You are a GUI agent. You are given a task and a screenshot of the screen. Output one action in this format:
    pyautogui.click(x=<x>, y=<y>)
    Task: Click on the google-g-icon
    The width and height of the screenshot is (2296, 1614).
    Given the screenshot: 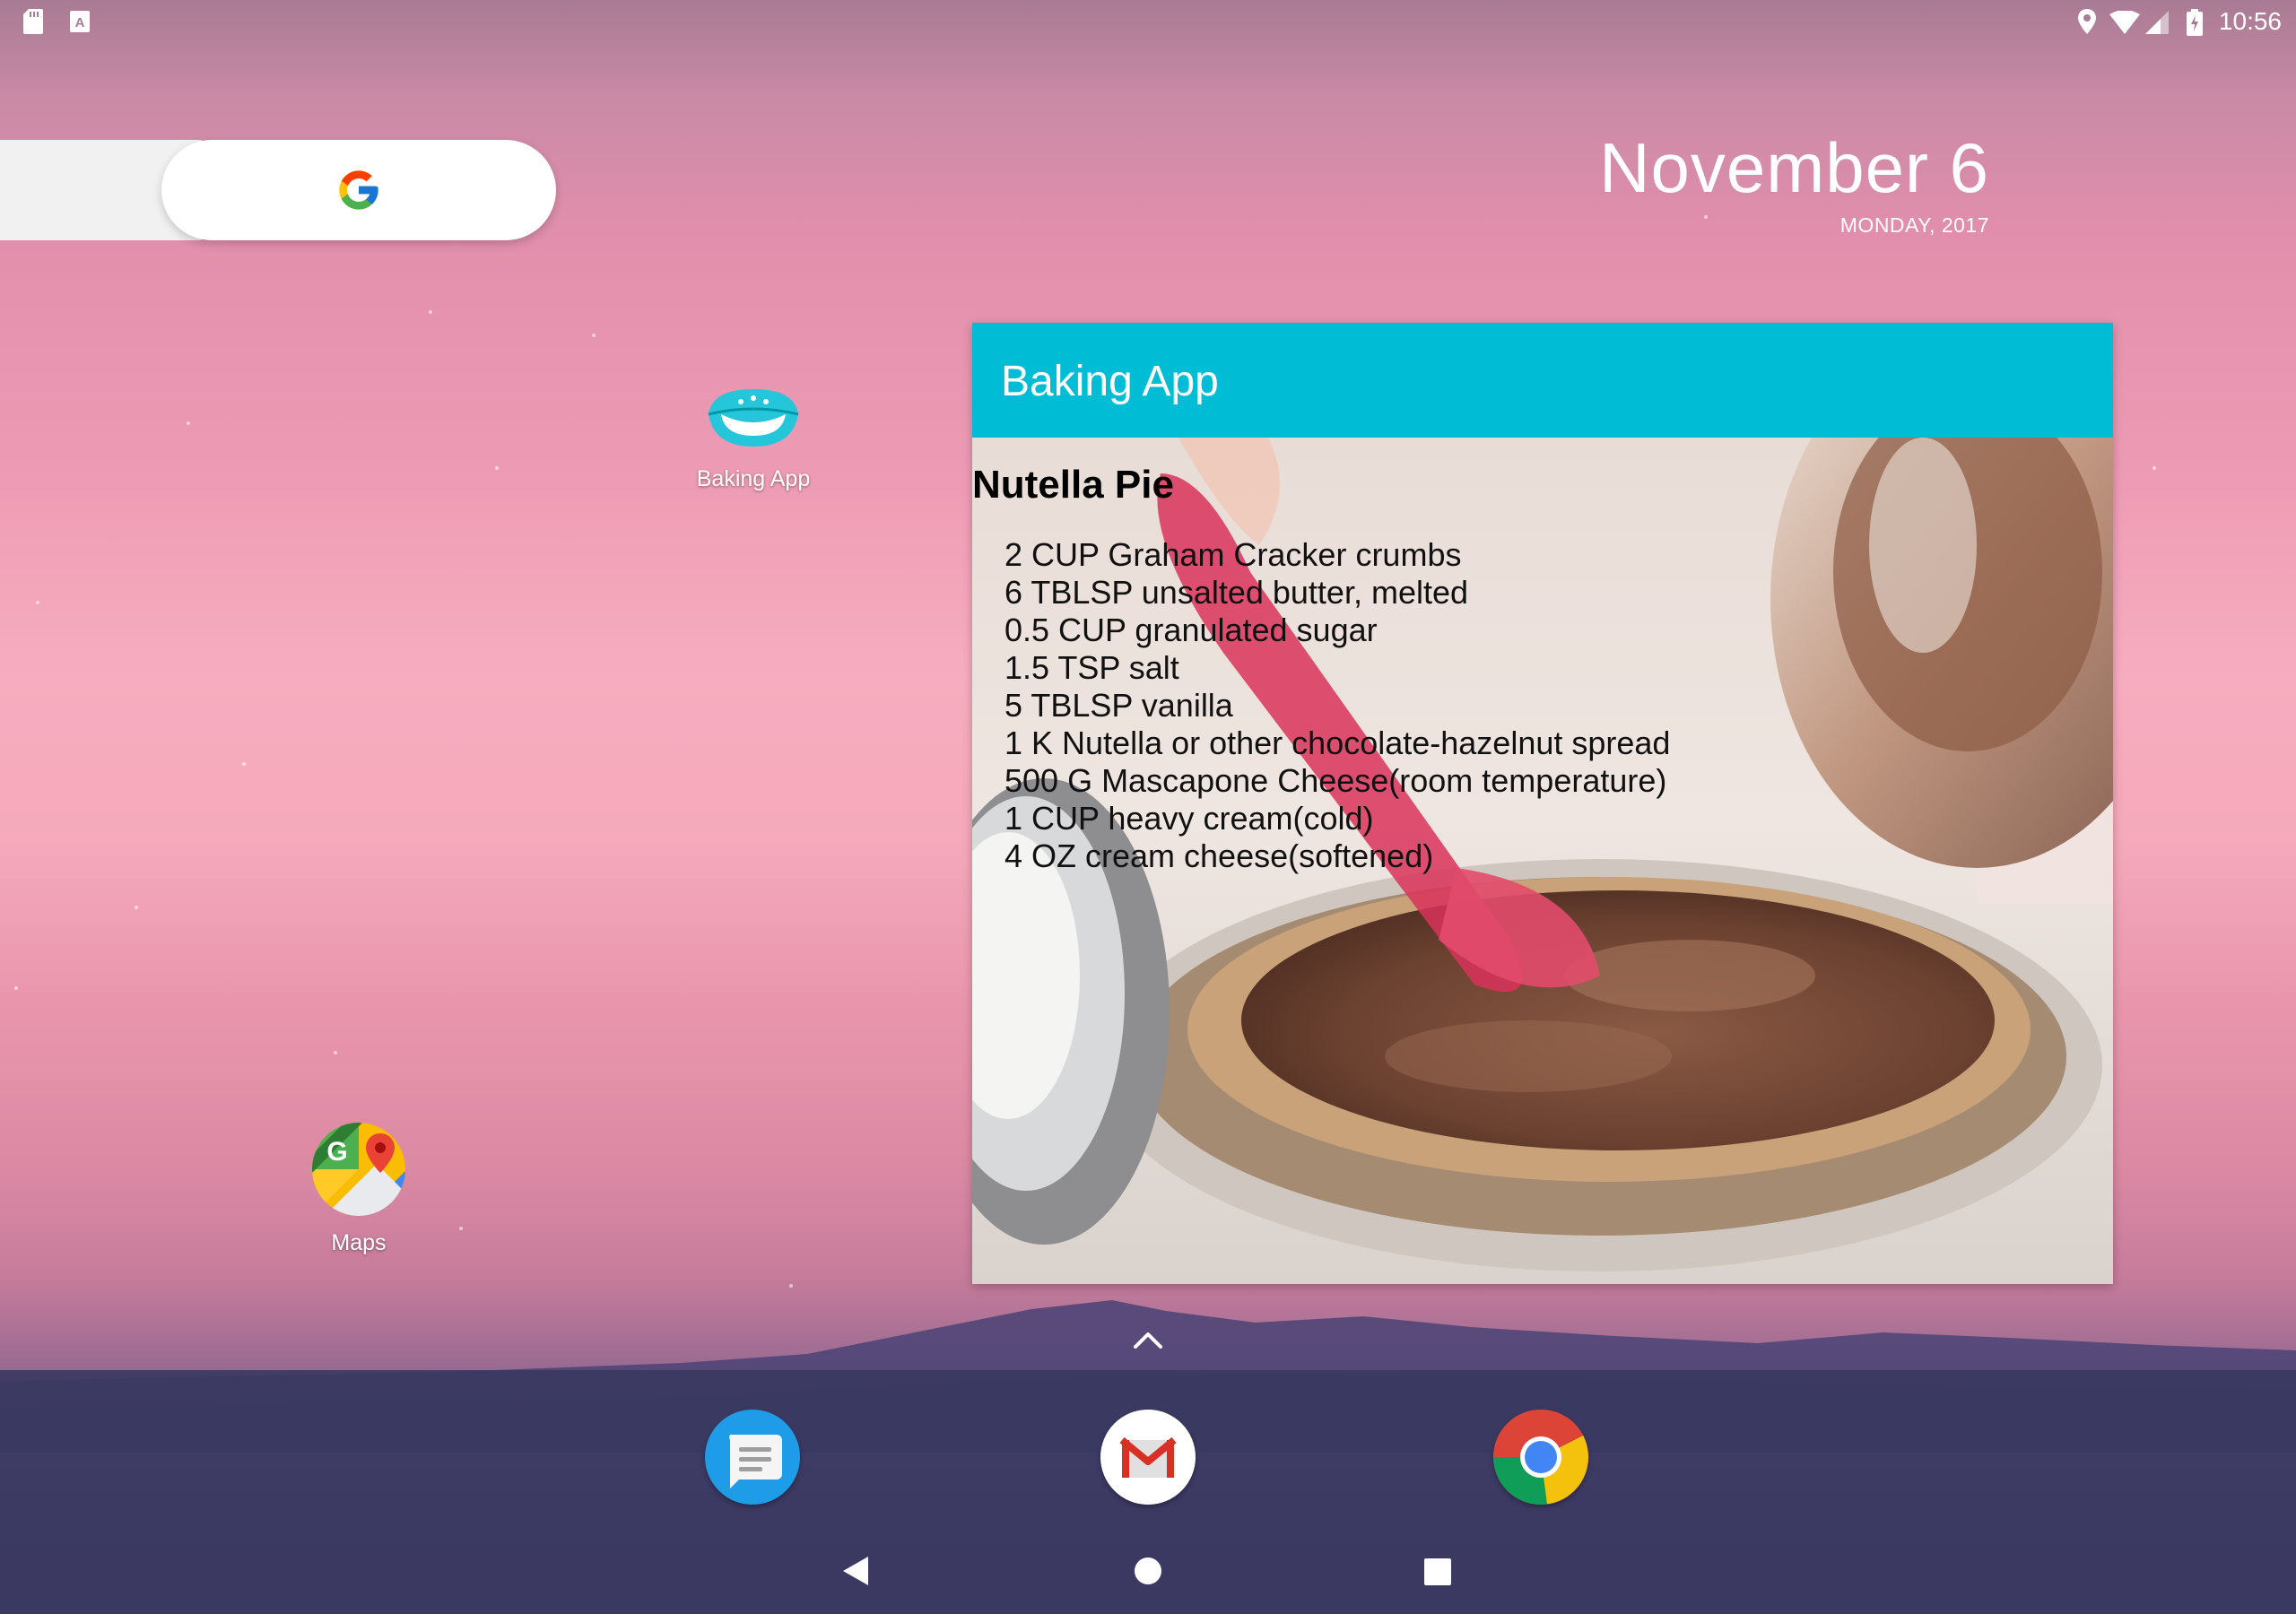 What is the action you would take?
    pyautogui.click(x=358, y=190)
    